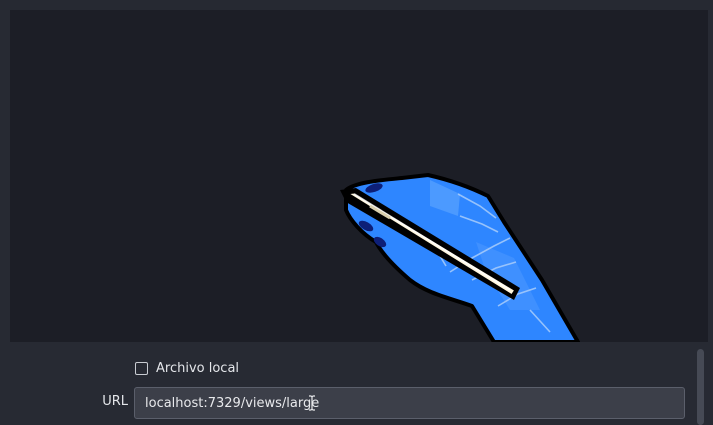 The width and height of the screenshot is (713, 425). Describe the element at coordinates (115, 401) in the screenshot. I see `url-label: URL` at that location.